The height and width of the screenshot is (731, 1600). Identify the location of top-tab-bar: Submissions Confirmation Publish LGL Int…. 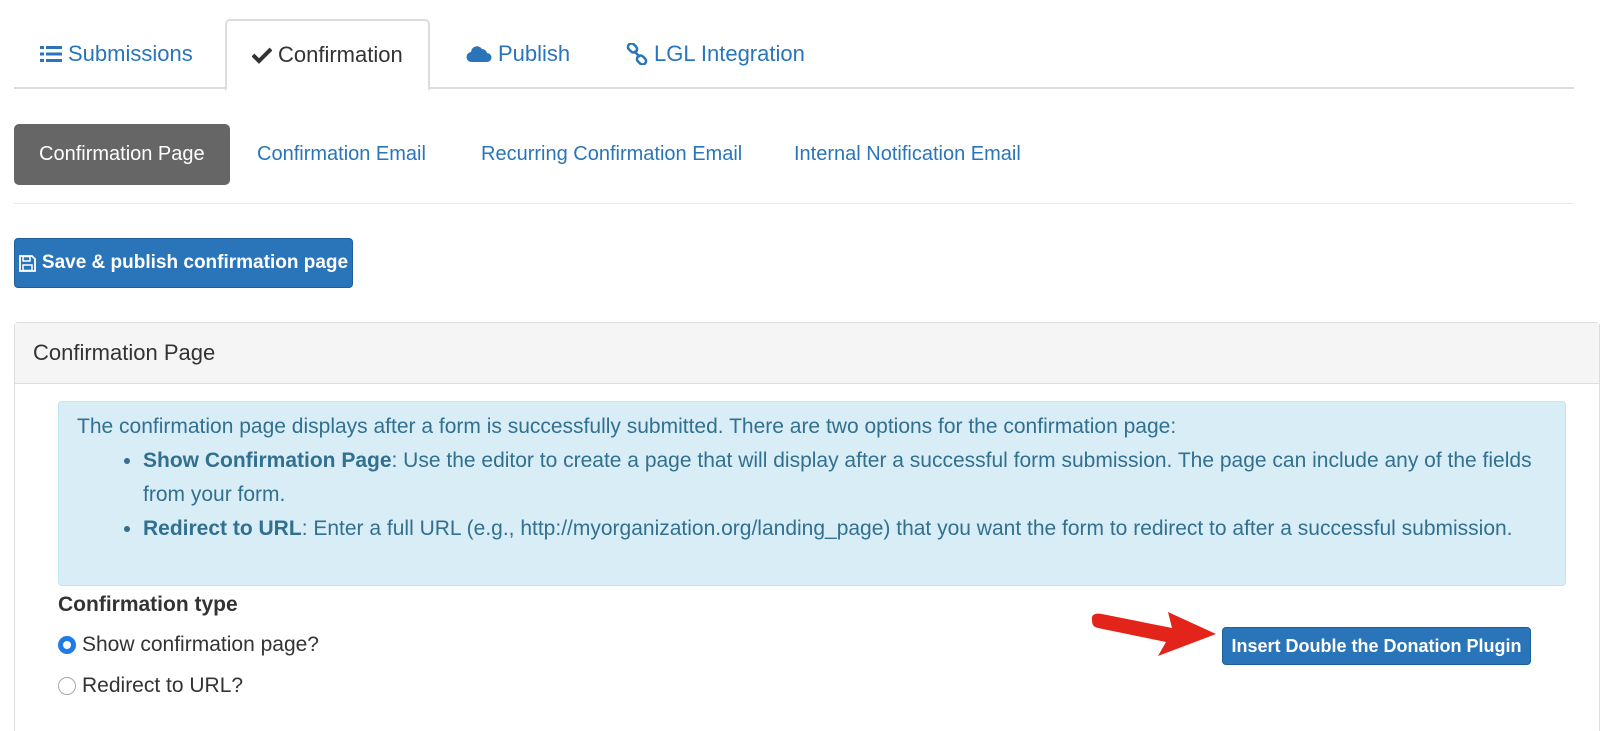
(794, 55).